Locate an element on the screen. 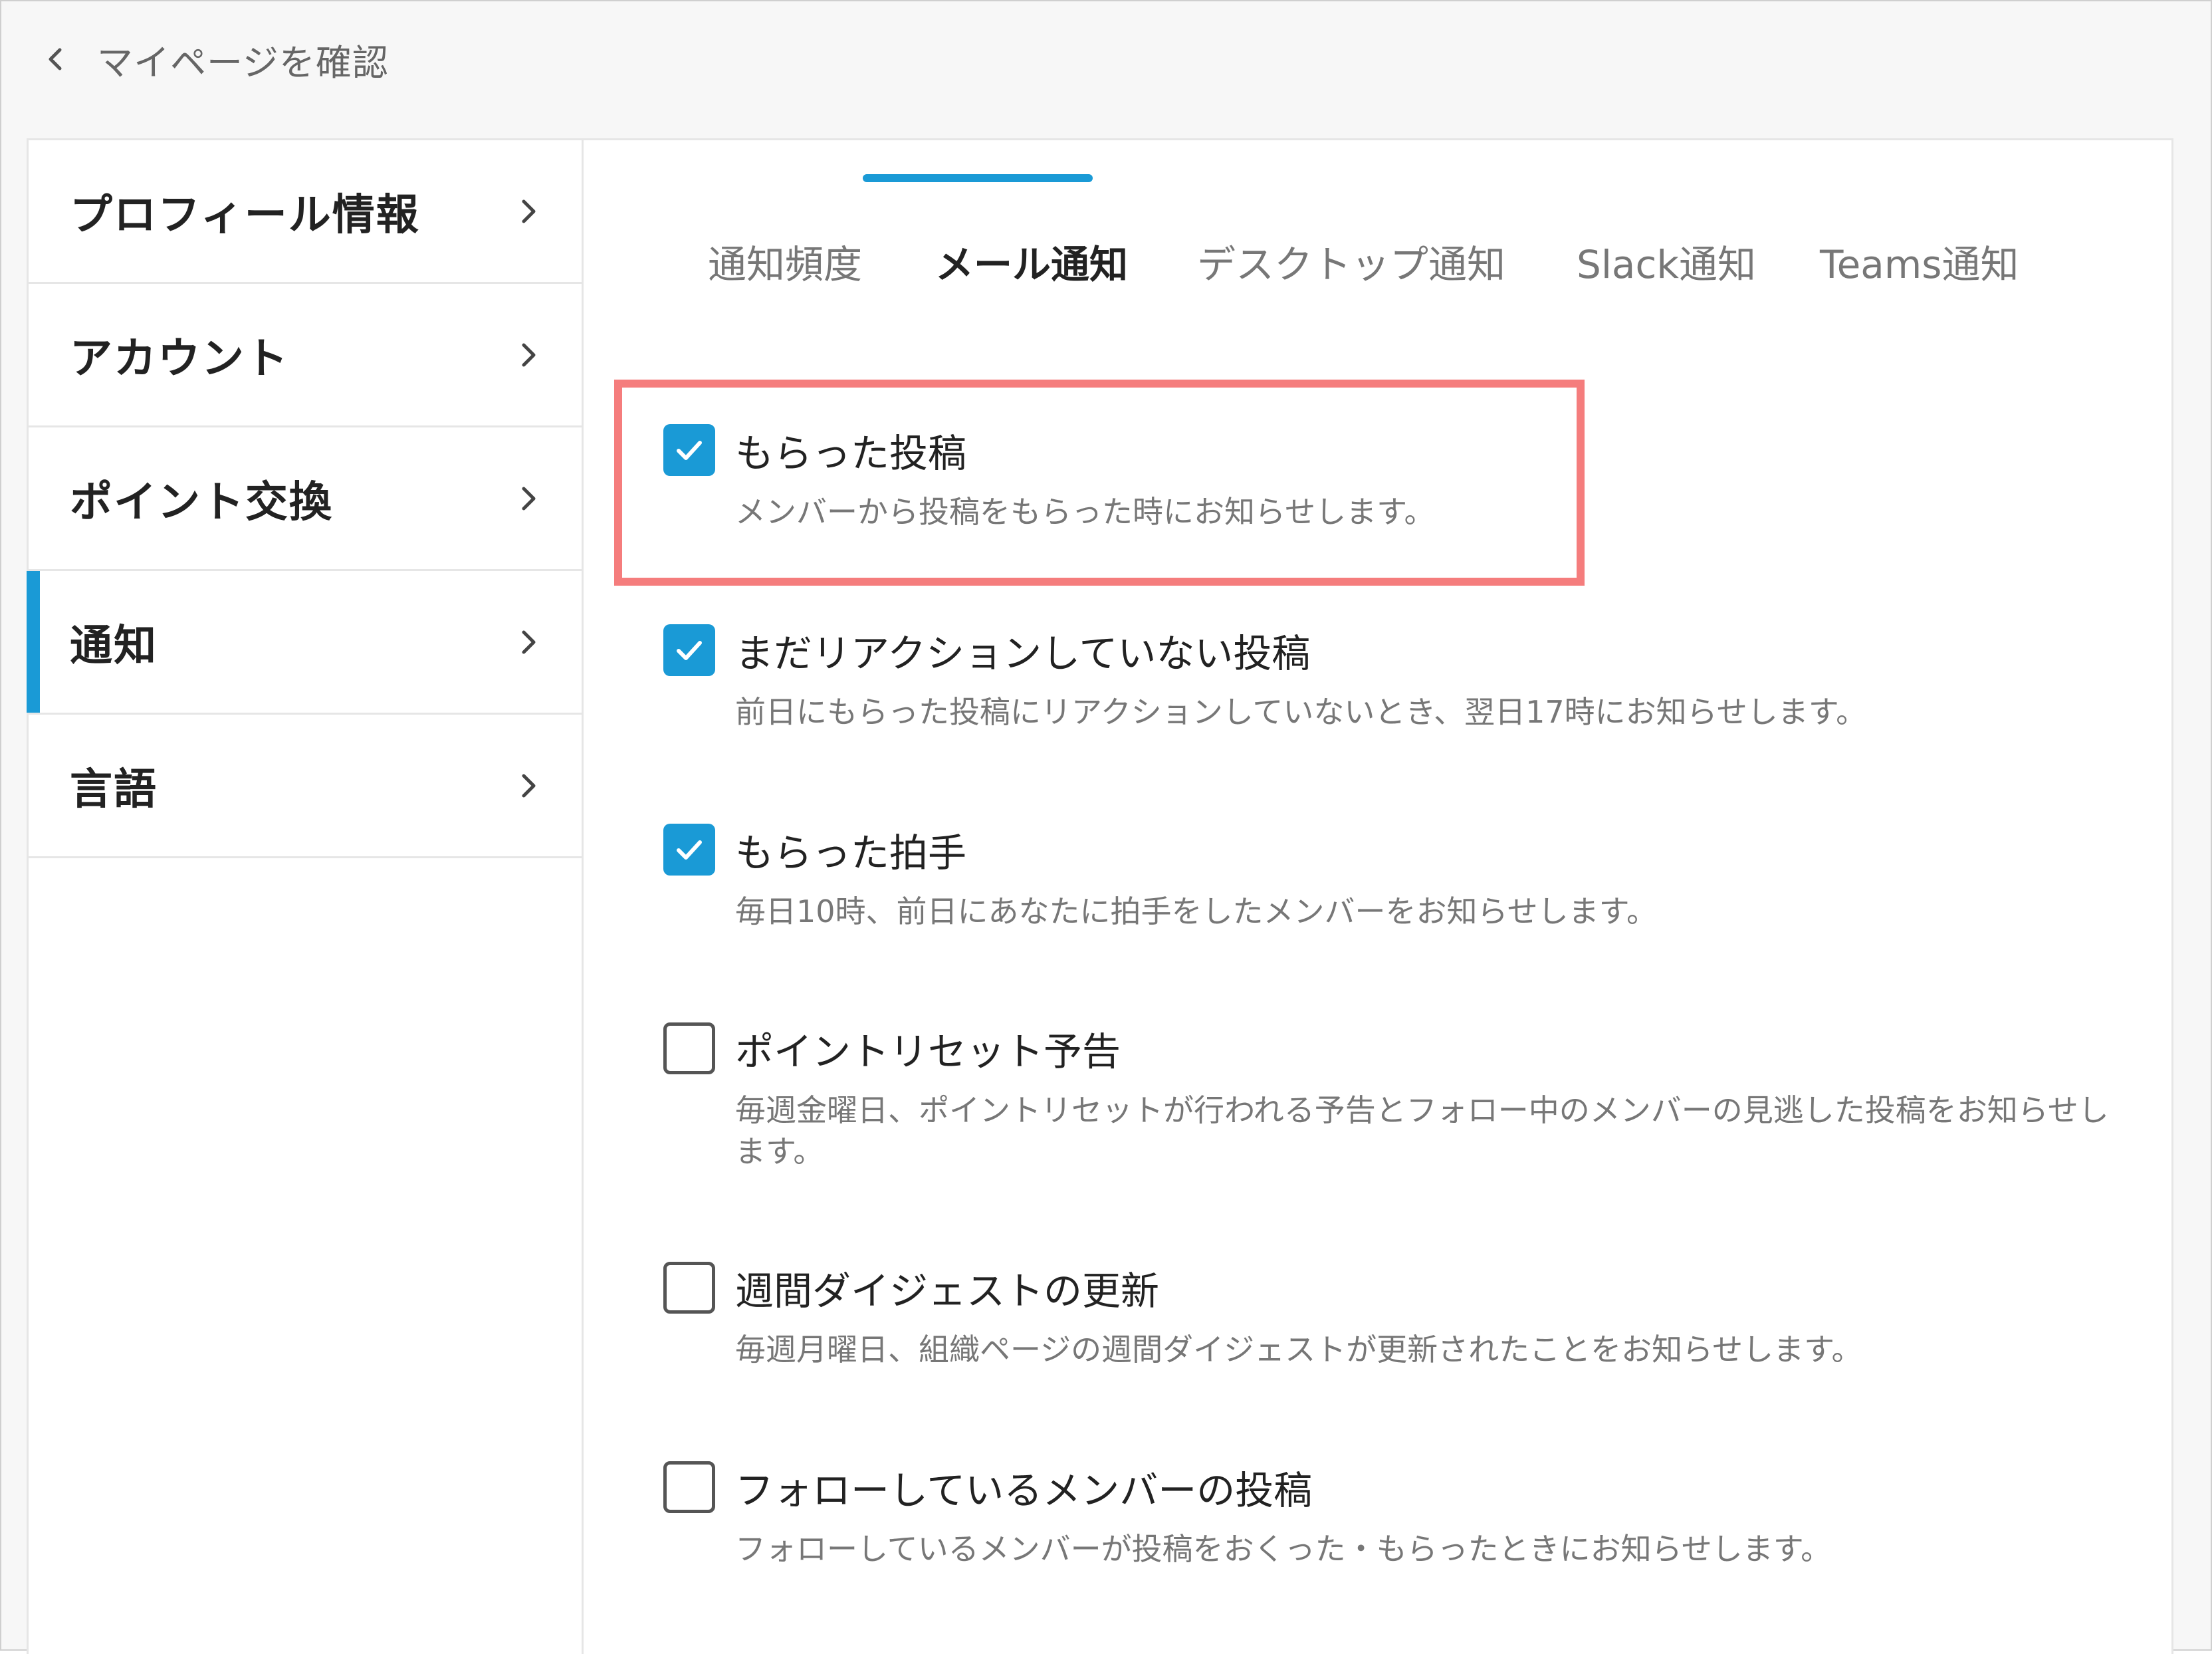 This screenshot has height=1654, width=2212. received-posts-checkbox is located at coordinates (689, 450).